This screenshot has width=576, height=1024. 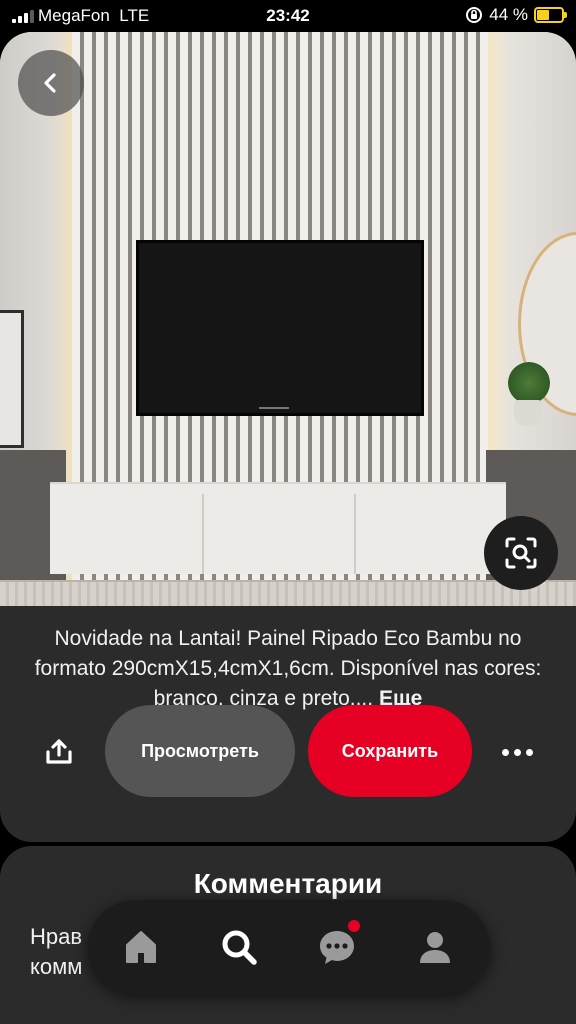 I want to click on share-icon, so click(x=59, y=751).